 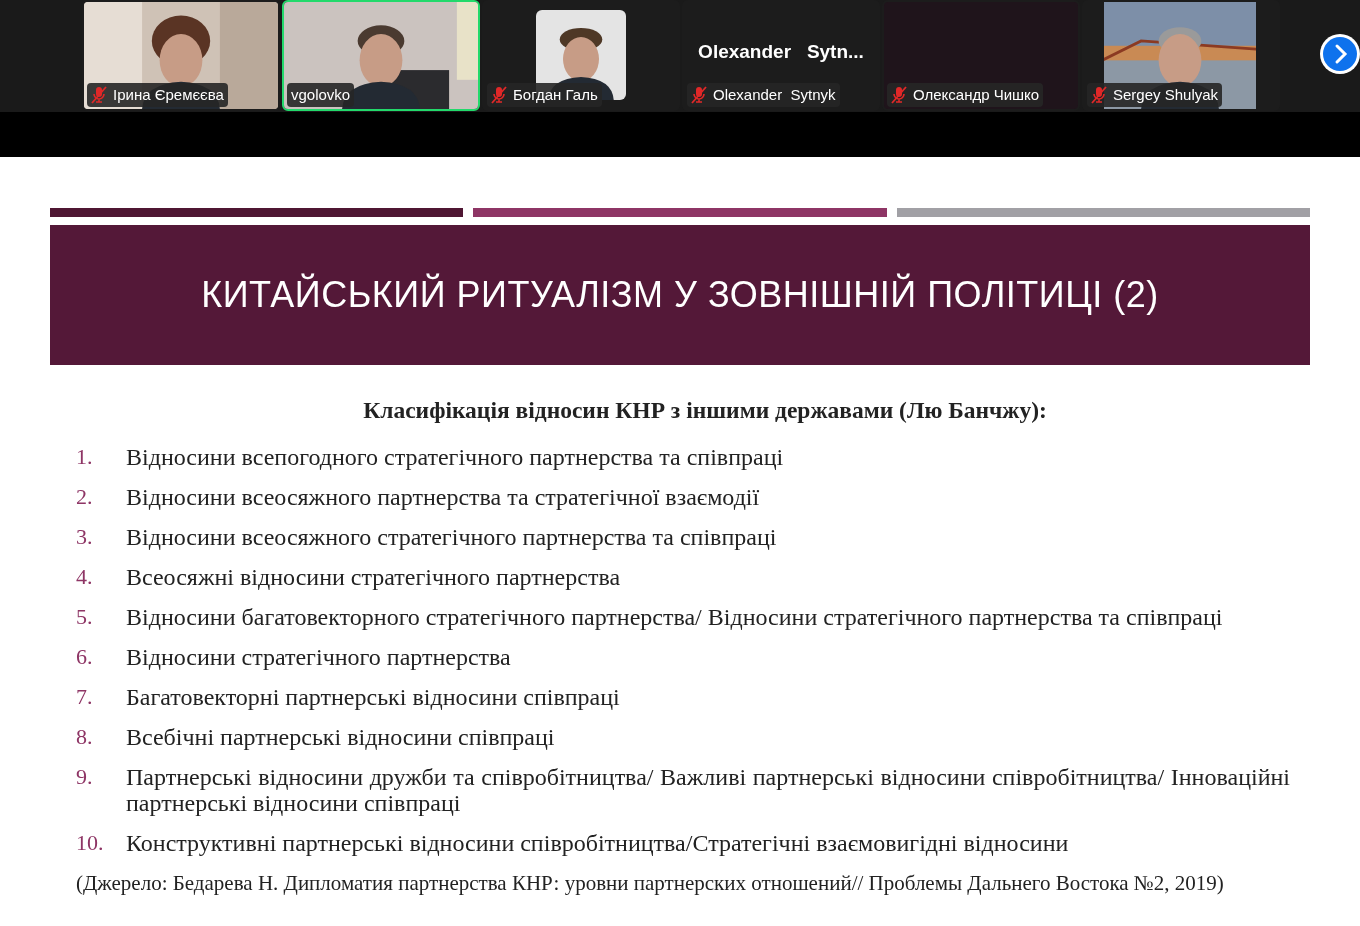 What do you see at coordinates (705, 410) in the screenshot?
I see `slide-heading: Класифікація відносин КНР з іншими державами (Лю Банчжу):` at bounding box center [705, 410].